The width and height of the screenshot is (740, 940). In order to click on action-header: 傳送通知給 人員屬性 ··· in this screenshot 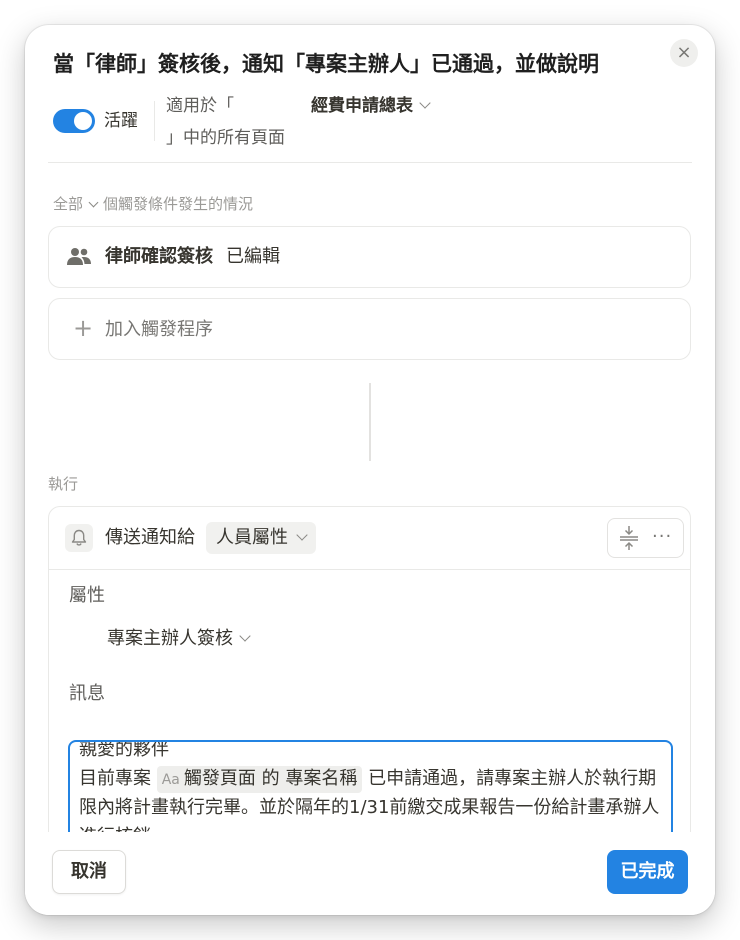, I will do `click(369, 538)`.